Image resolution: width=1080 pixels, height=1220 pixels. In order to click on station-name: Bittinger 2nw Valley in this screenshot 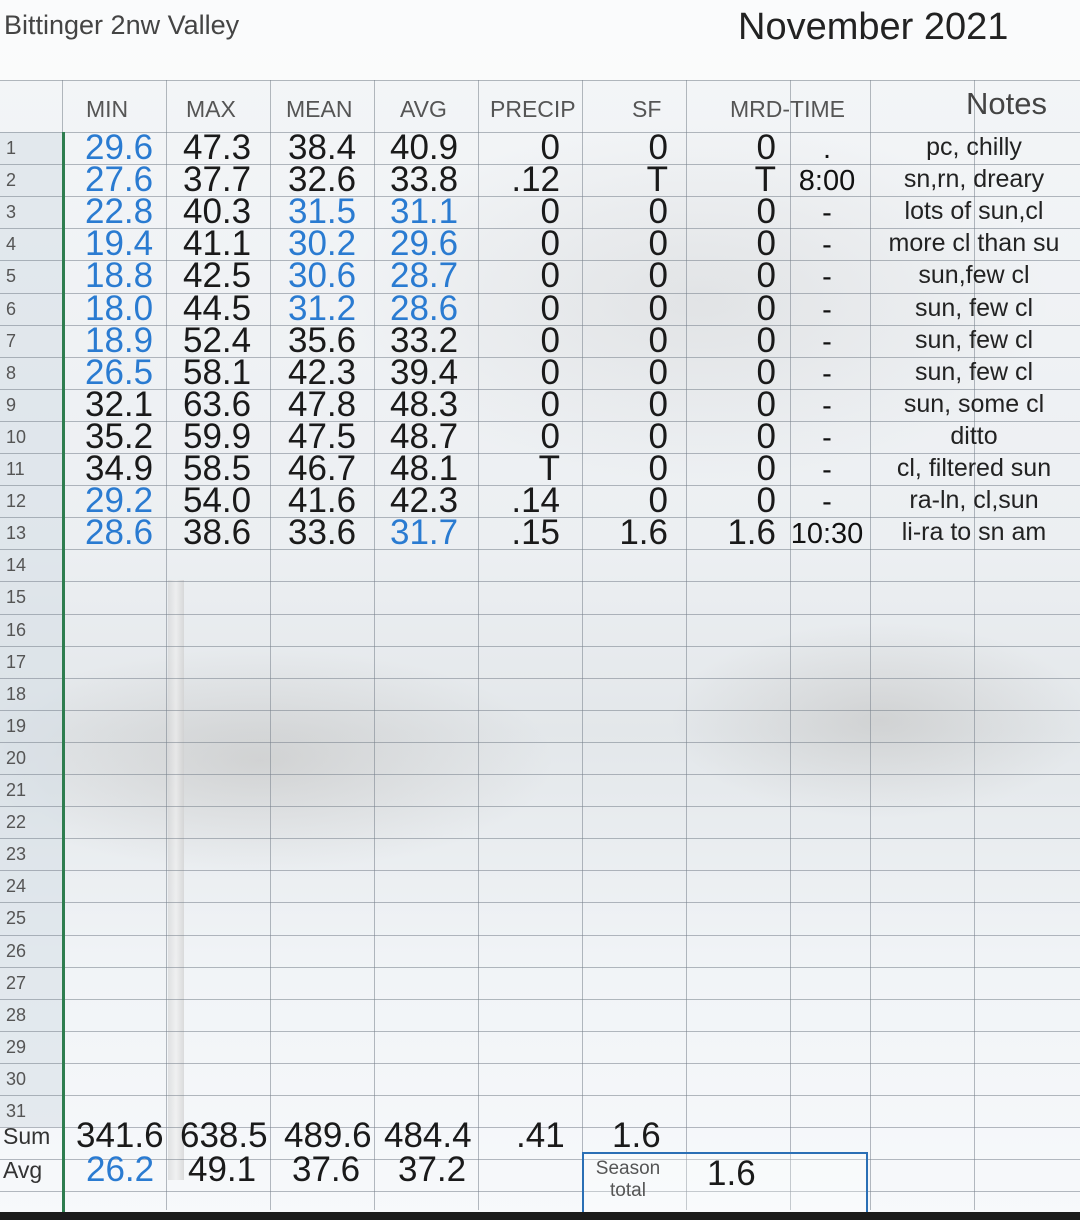, I will do `click(122, 25)`.